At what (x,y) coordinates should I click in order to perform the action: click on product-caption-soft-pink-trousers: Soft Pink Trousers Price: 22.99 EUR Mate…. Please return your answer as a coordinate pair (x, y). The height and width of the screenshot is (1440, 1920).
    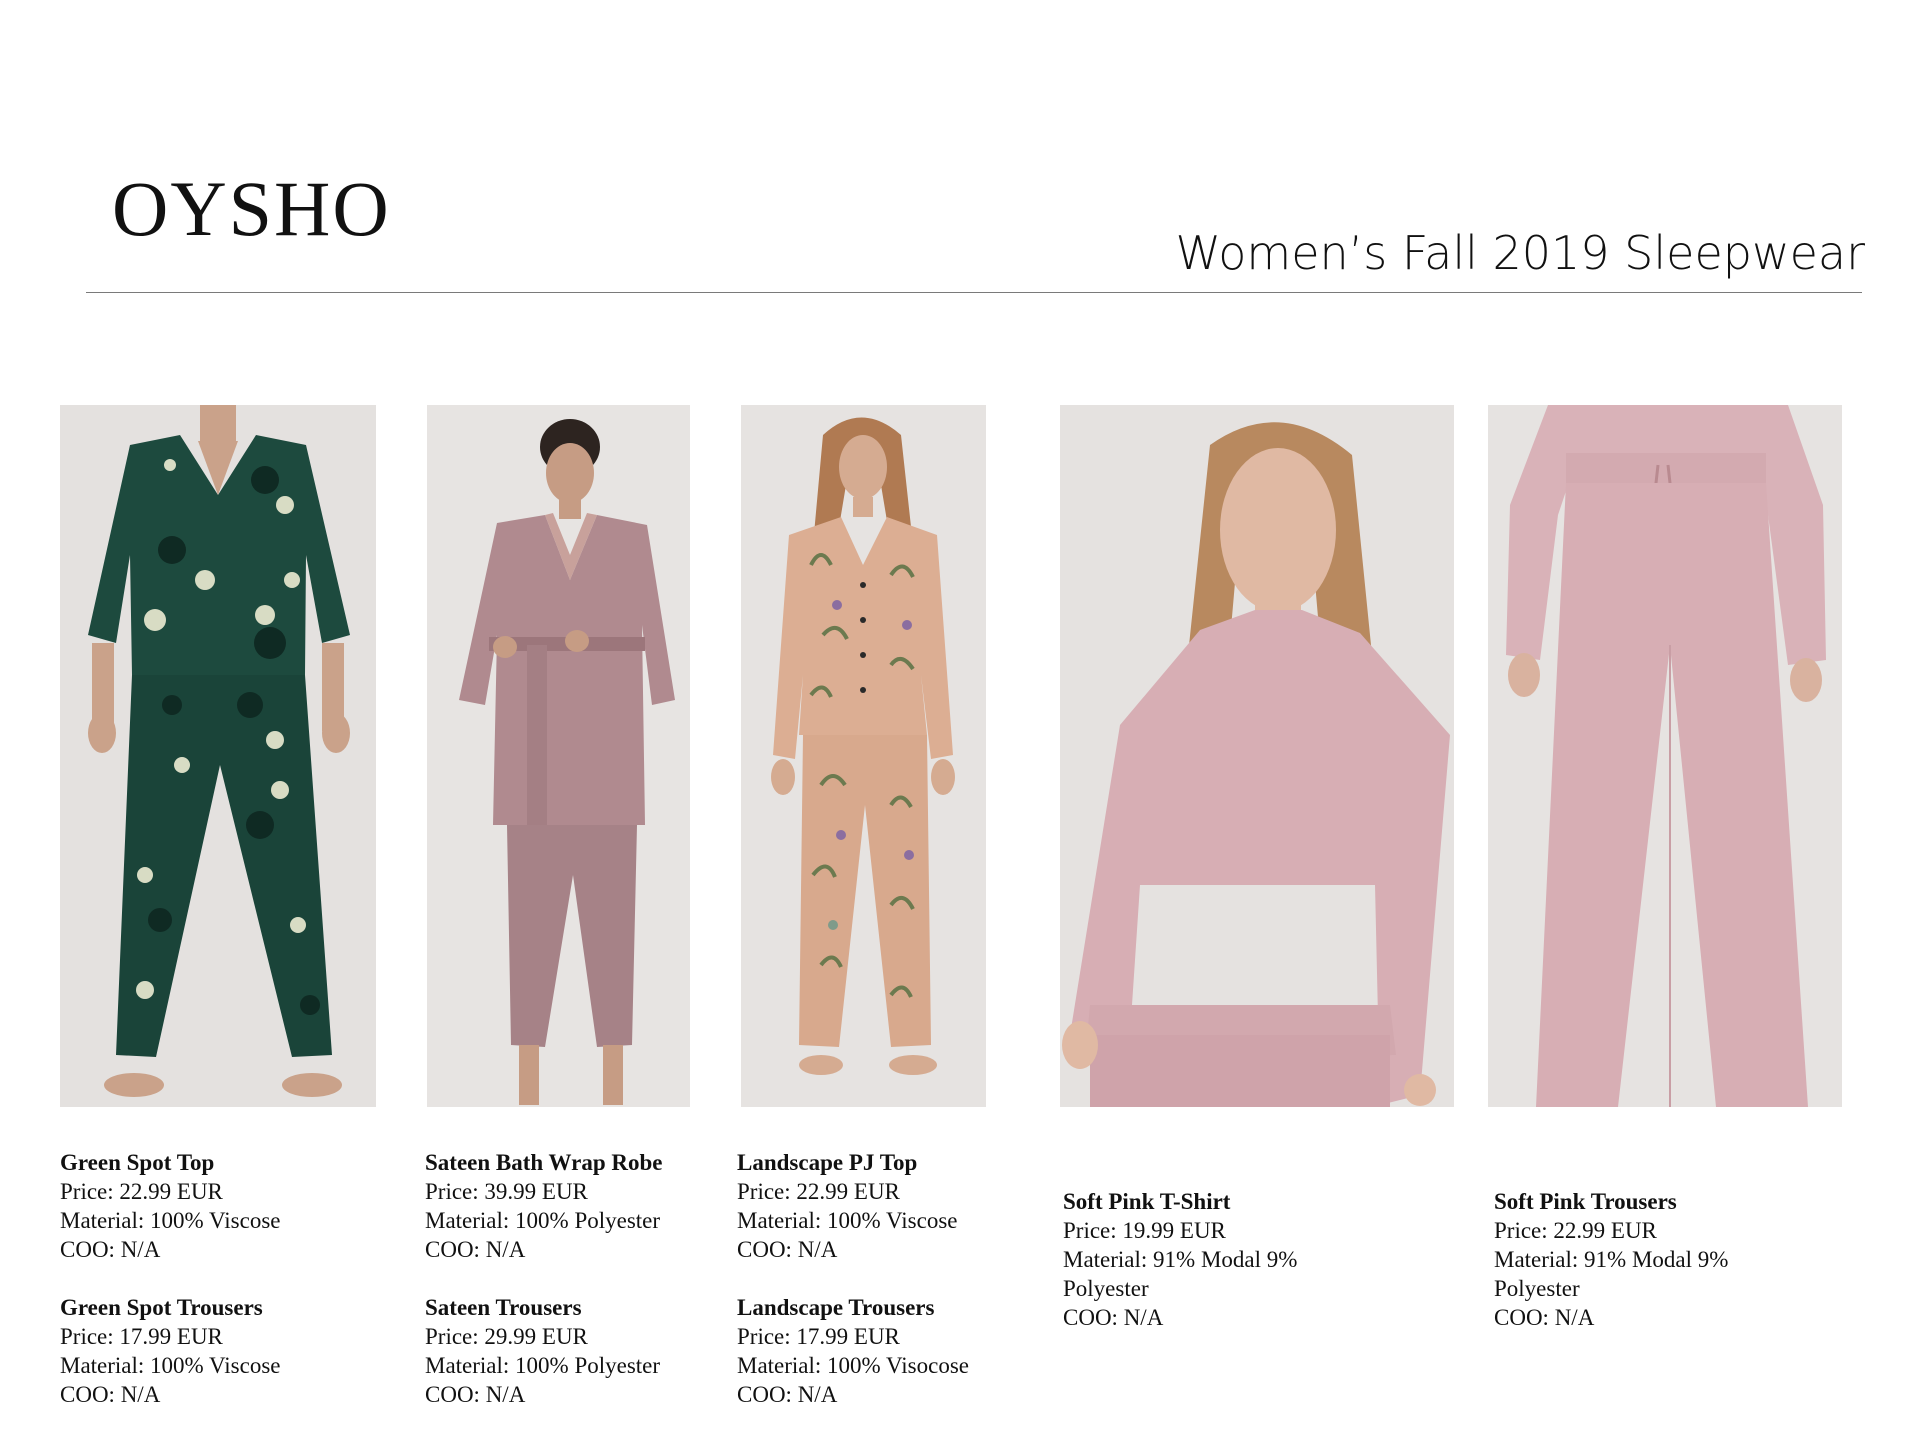
    Looking at the image, I should click on (1611, 1259).